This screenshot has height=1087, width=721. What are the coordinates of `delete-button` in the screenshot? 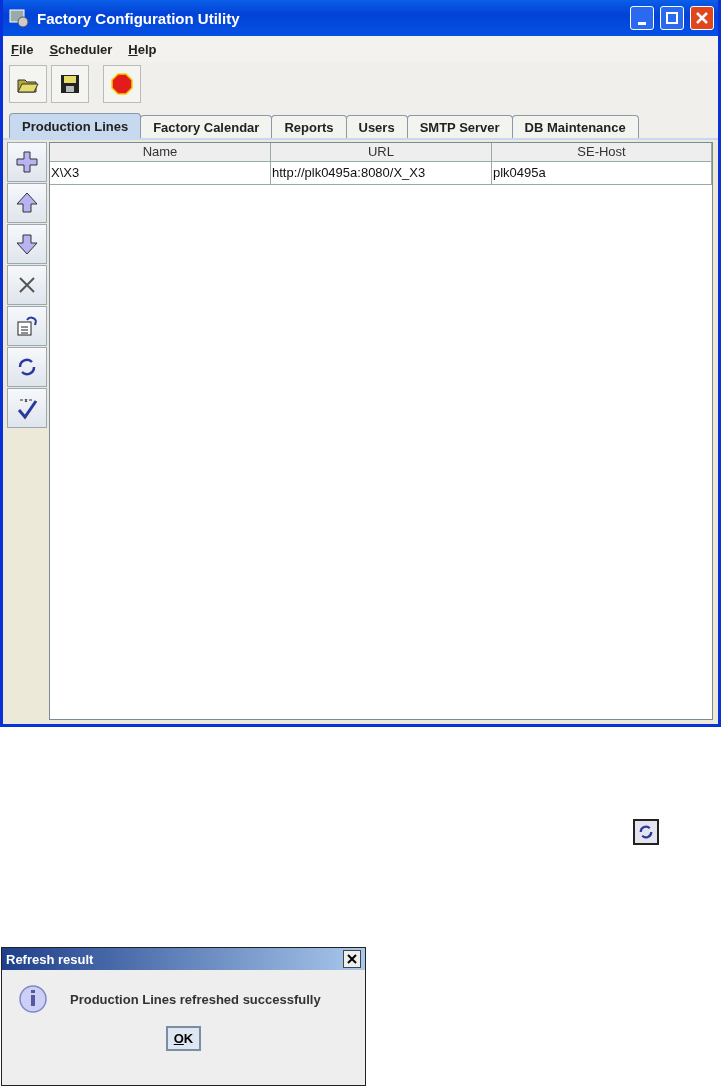 It's located at (27, 285).